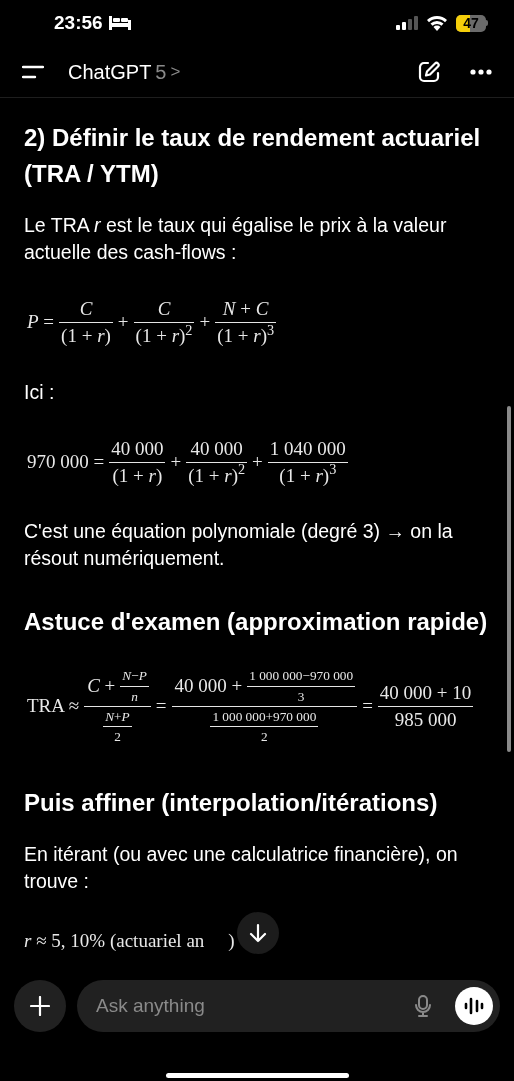 This screenshot has width=514, height=1081. Describe the element at coordinates (255, 1006) in the screenshot. I see `message-input: Ask anything` at that location.